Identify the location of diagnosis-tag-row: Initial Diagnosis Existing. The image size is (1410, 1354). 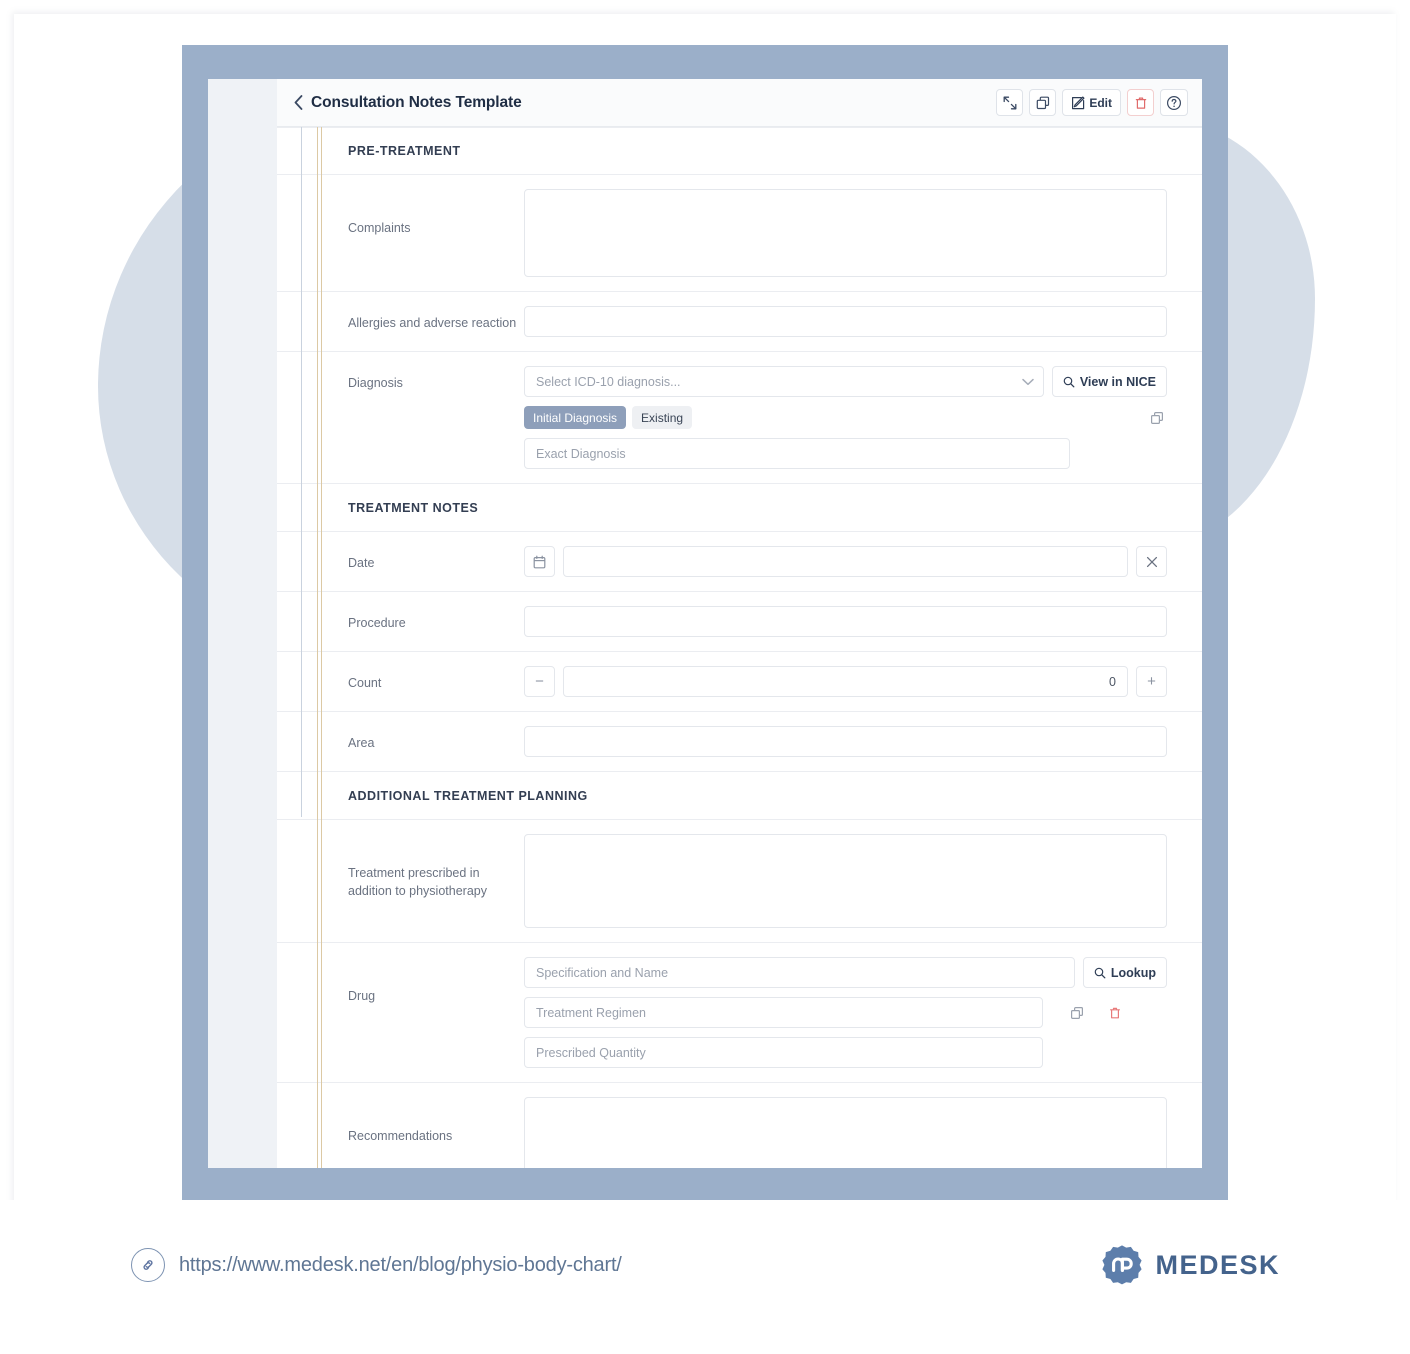
(845, 417).